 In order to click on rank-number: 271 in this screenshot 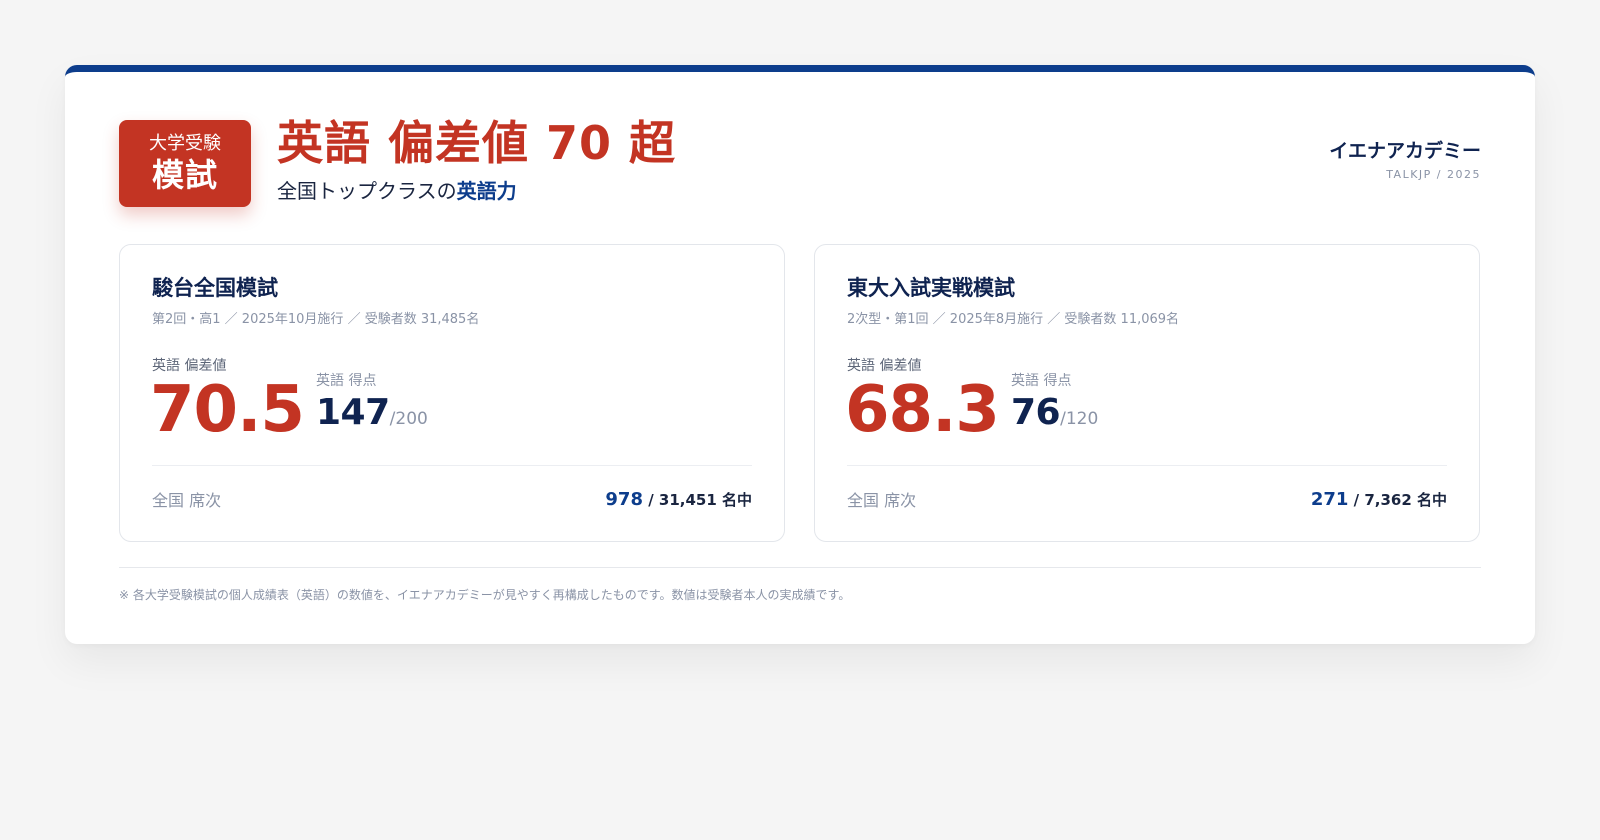, I will do `click(1329, 499)`.